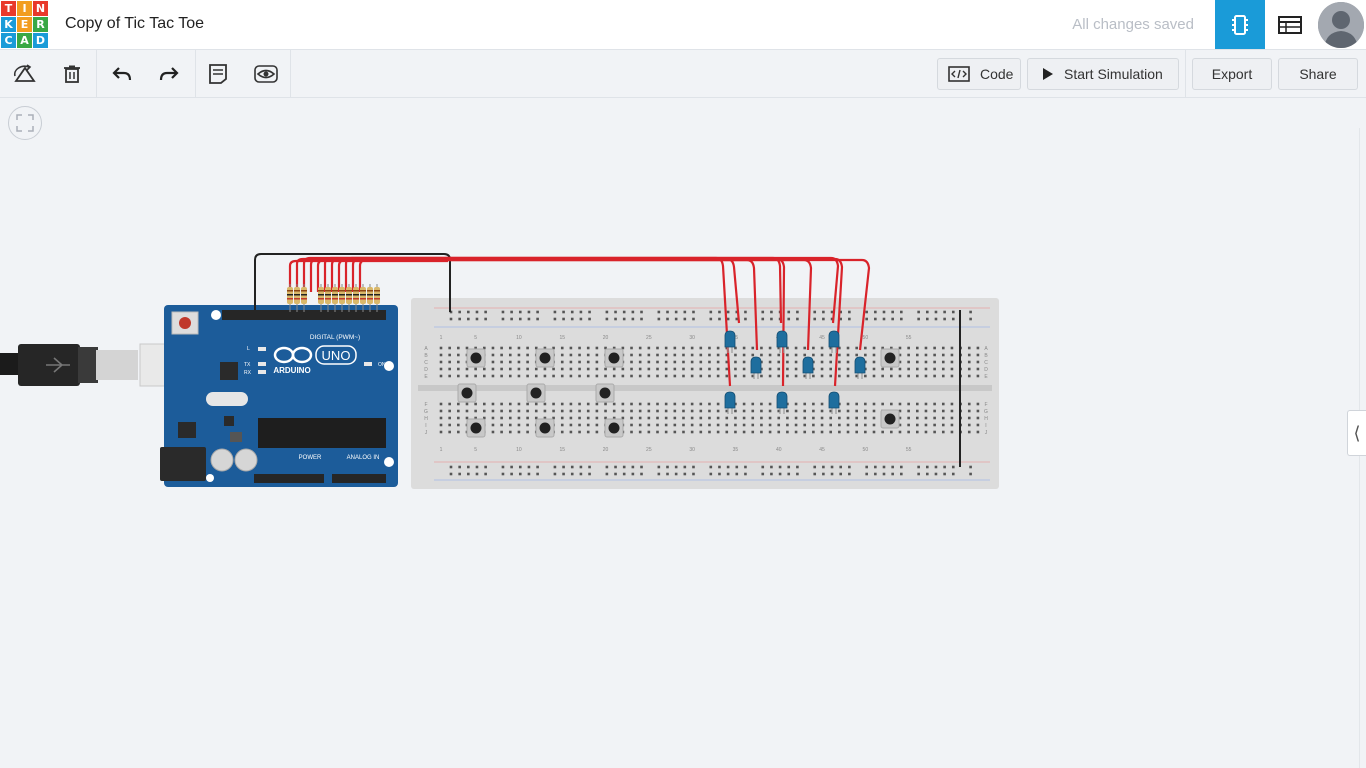 This screenshot has width=1366, height=768. What do you see at coordinates (649, 338) in the screenshot?
I see `column-number-label: 25` at bounding box center [649, 338].